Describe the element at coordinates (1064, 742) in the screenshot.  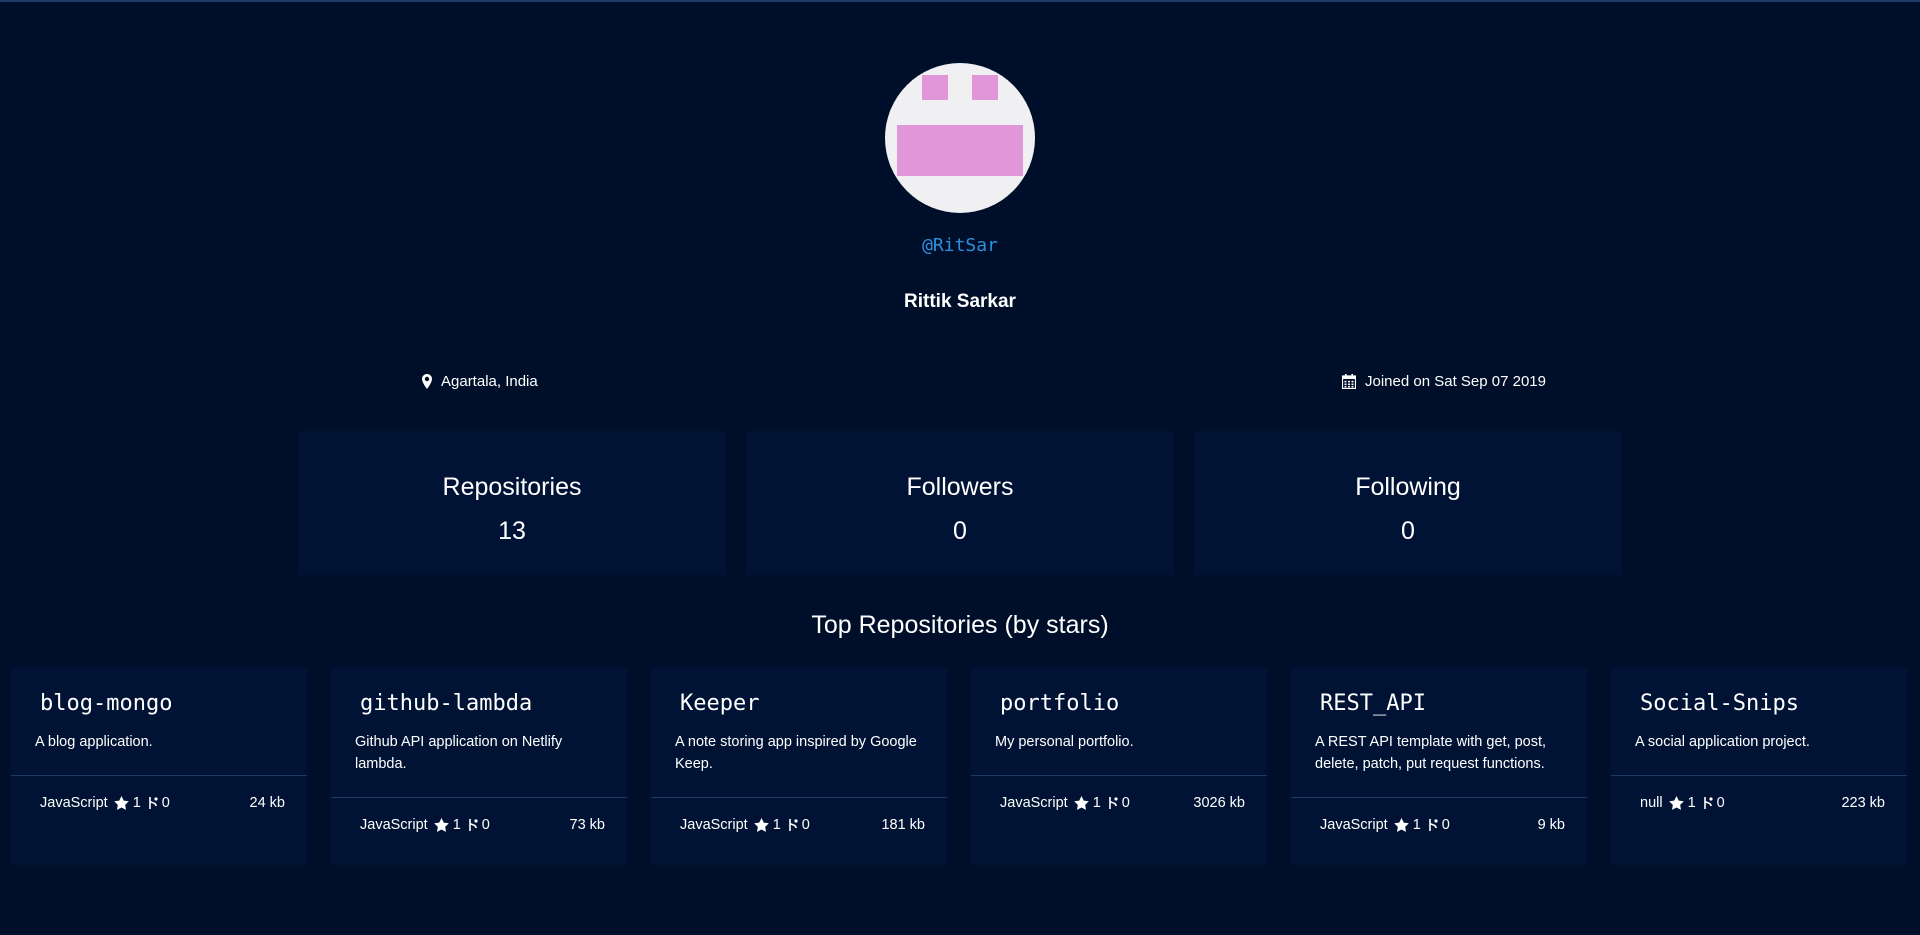
I see `repo-description: My personal portfolio.` at that location.